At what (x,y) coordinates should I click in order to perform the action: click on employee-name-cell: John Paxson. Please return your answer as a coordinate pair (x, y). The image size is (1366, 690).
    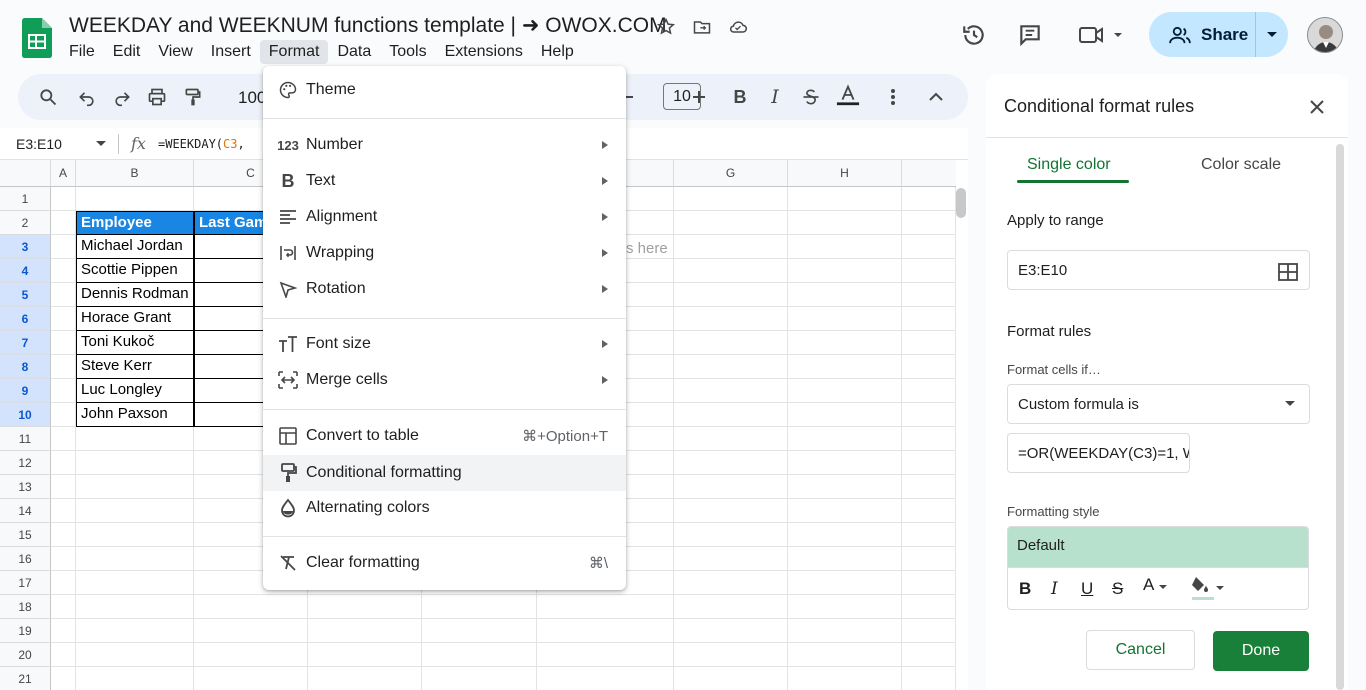
    Looking at the image, I should click on (135, 415).